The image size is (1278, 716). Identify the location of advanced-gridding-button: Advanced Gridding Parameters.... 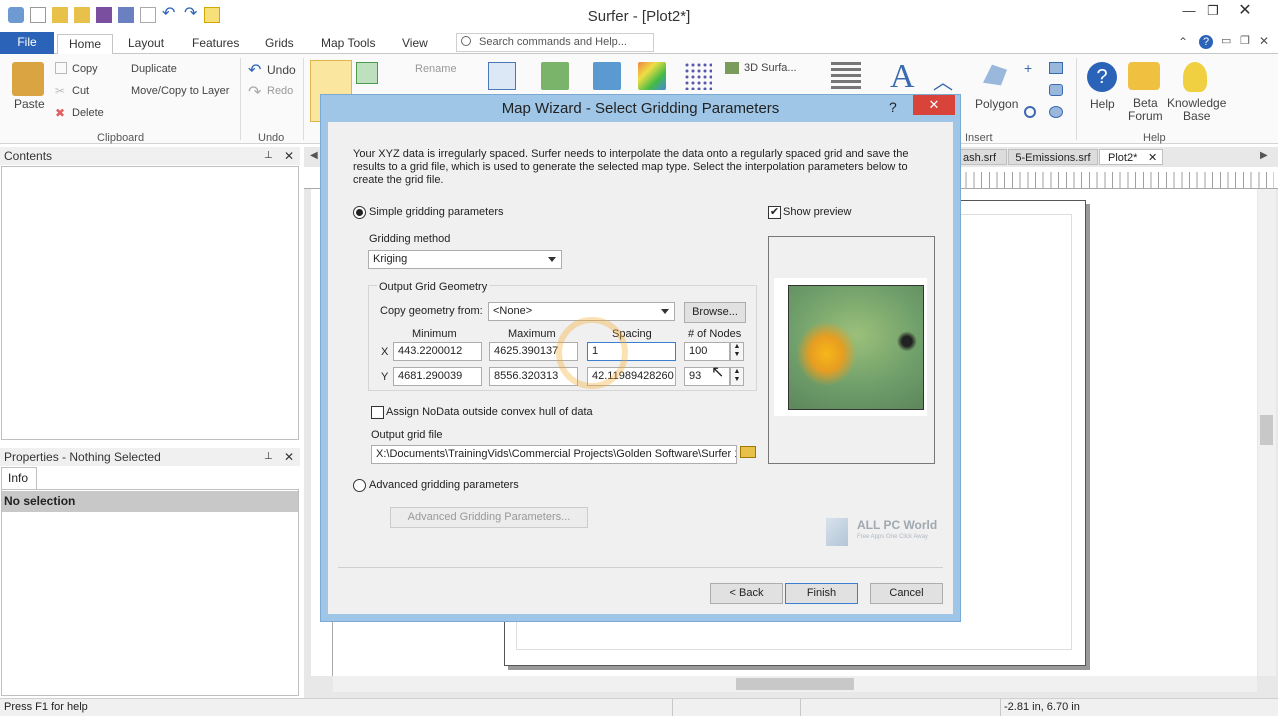
(489, 517).